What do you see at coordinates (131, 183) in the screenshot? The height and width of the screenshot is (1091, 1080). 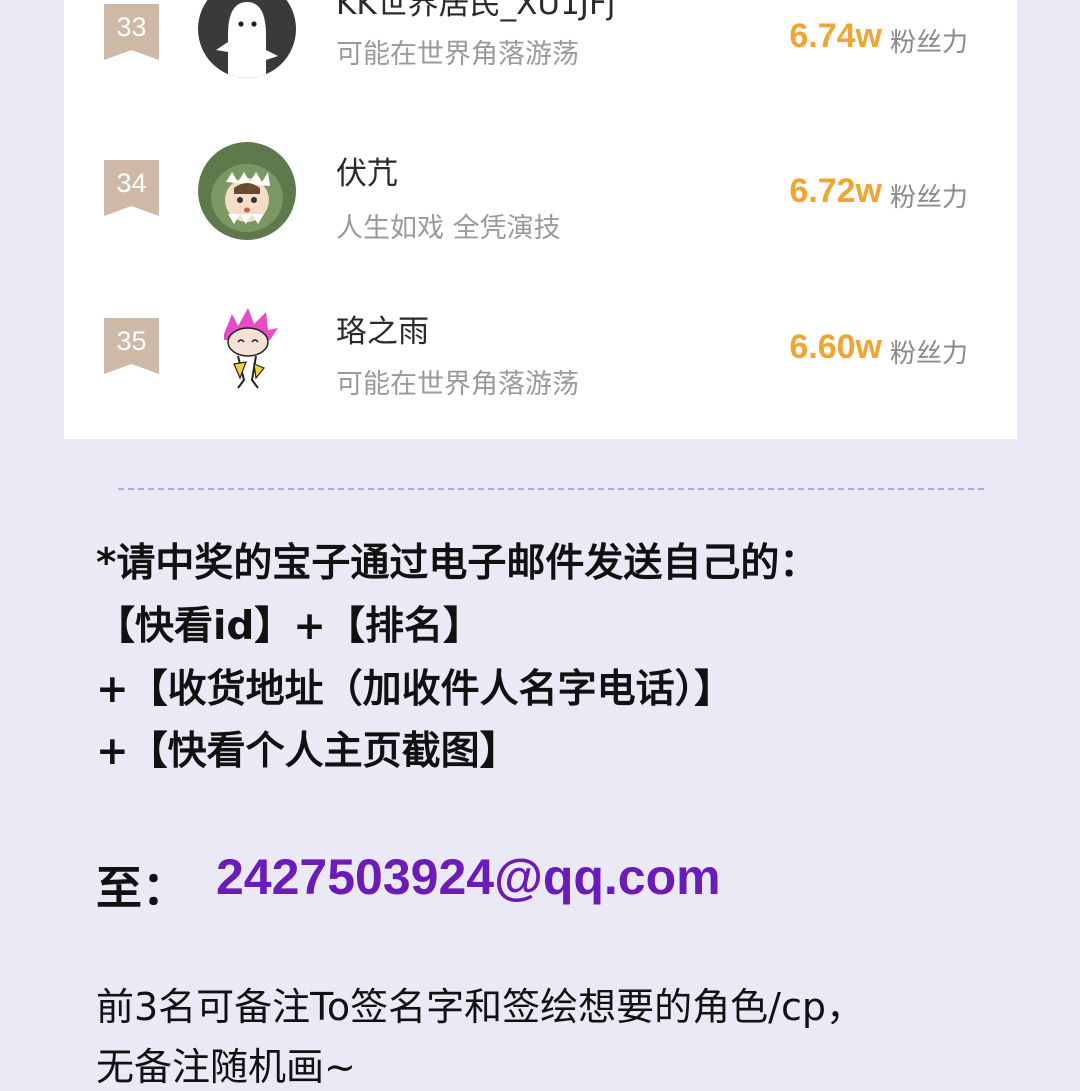 I see `rank-number: 34` at bounding box center [131, 183].